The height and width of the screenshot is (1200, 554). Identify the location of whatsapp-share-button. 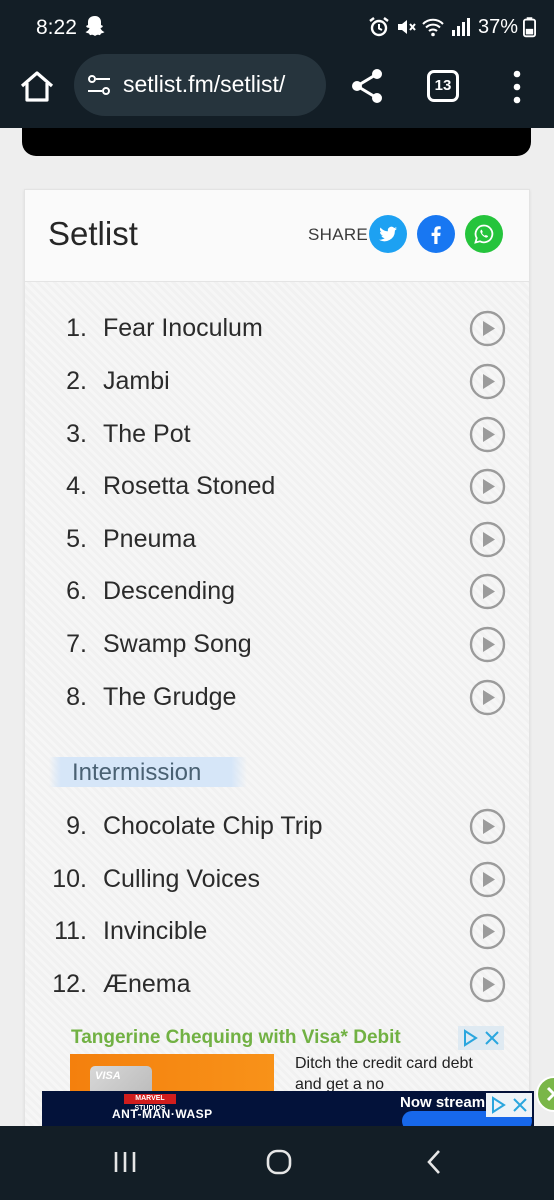
(484, 234).